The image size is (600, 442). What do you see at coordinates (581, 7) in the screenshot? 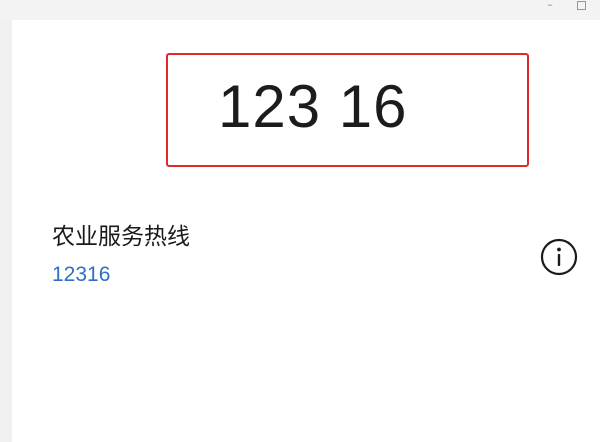
I see `maximize-icon` at bounding box center [581, 7].